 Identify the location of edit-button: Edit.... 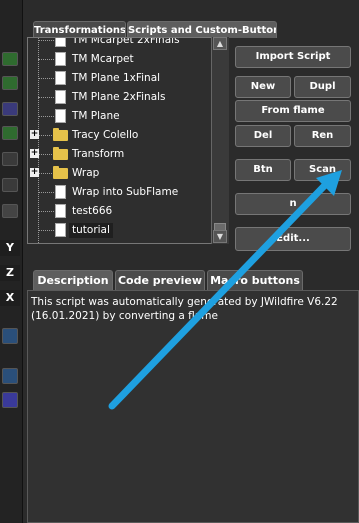
(293, 239).